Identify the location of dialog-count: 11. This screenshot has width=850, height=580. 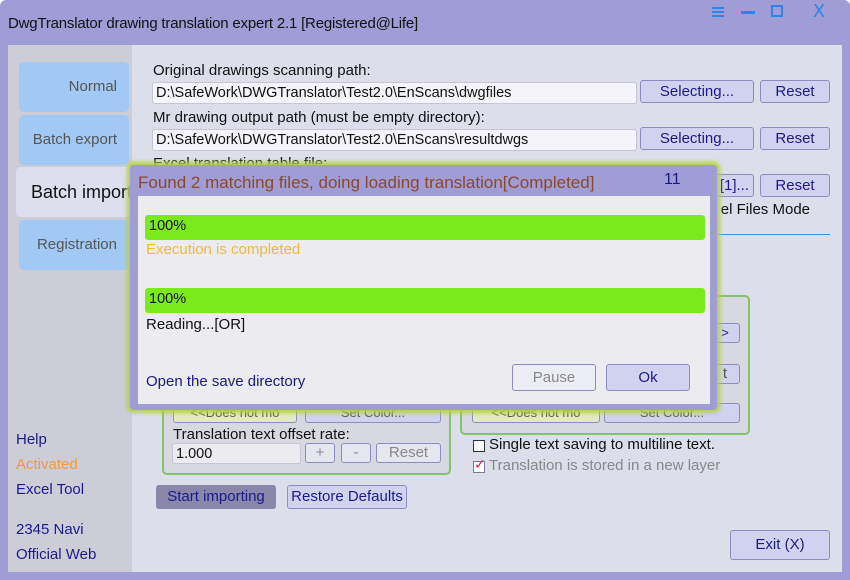
(672, 179).